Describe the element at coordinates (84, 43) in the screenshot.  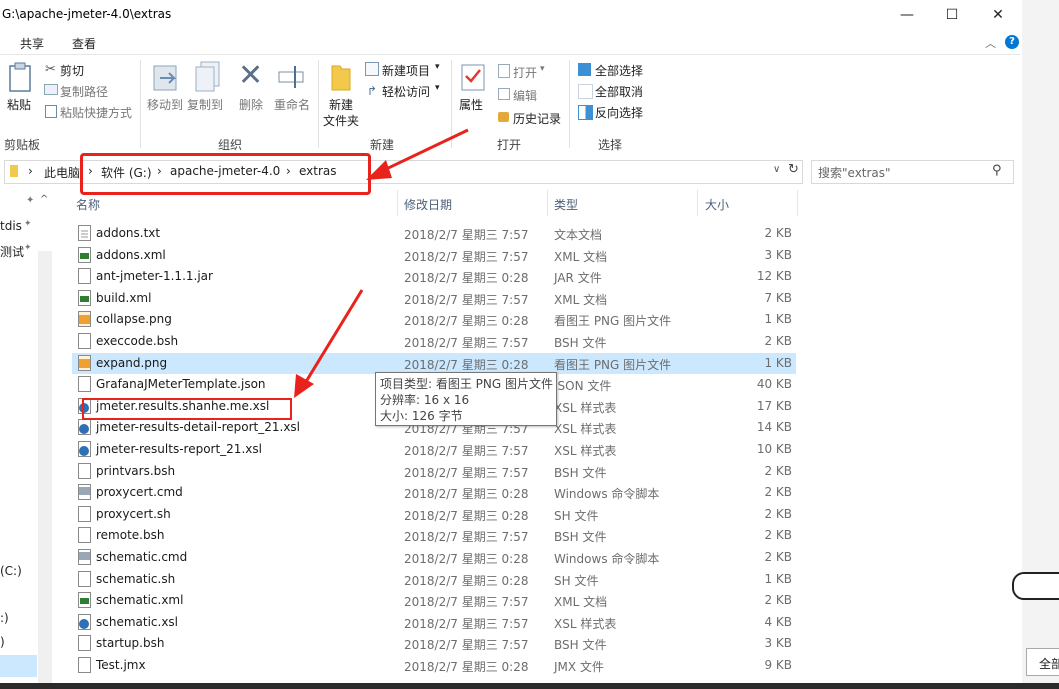
I see `tab-view: 查看` at that location.